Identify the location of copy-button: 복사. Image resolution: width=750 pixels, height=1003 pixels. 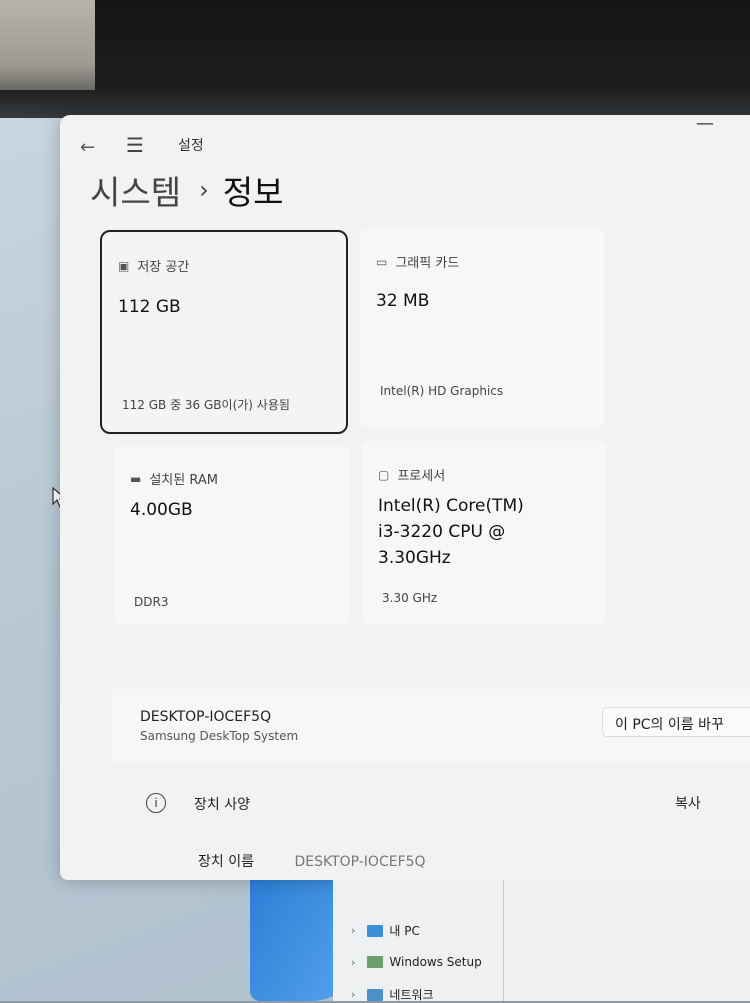
(688, 803).